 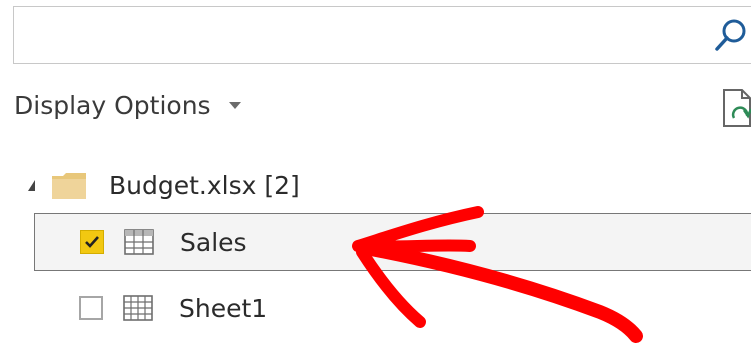 What do you see at coordinates (204, 185) in the screenshot?
I see `folder-label: Budget.xlsx [2]` at bounding box center [204, 185].